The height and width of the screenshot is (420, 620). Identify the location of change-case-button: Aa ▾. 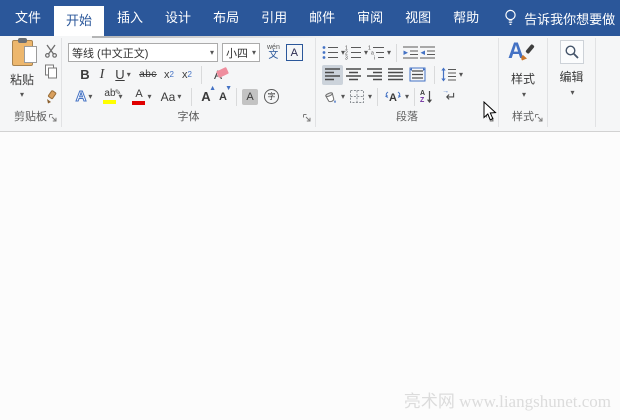
(171, 97).